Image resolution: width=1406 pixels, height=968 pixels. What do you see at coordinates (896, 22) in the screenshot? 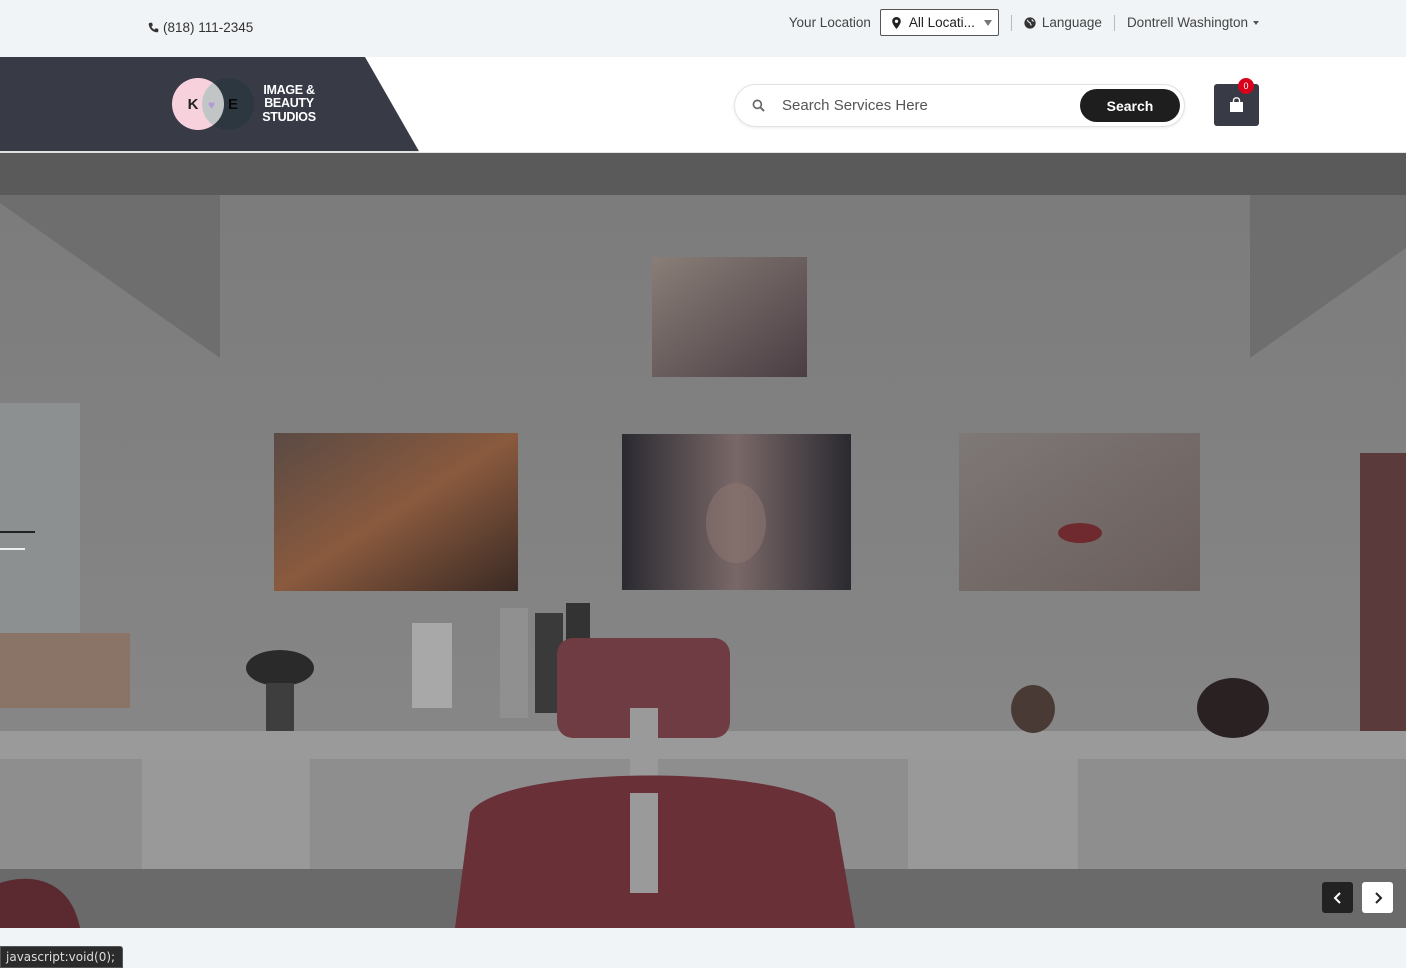
I see `map-pin-icon` at bounding box center [896, 22].